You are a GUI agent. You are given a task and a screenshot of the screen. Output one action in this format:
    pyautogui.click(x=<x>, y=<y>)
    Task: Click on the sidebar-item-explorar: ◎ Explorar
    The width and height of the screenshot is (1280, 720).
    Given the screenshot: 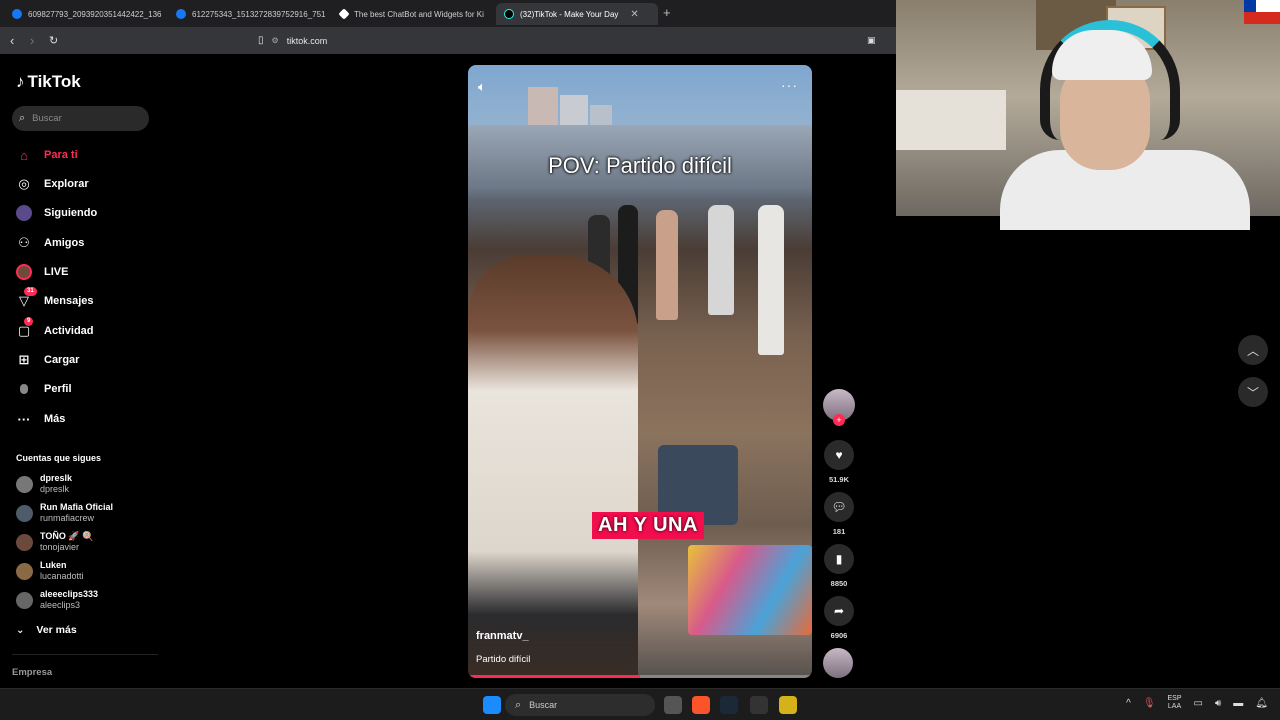 What is the action you would take?
    pyautogui.click(x=52, y=184)
    